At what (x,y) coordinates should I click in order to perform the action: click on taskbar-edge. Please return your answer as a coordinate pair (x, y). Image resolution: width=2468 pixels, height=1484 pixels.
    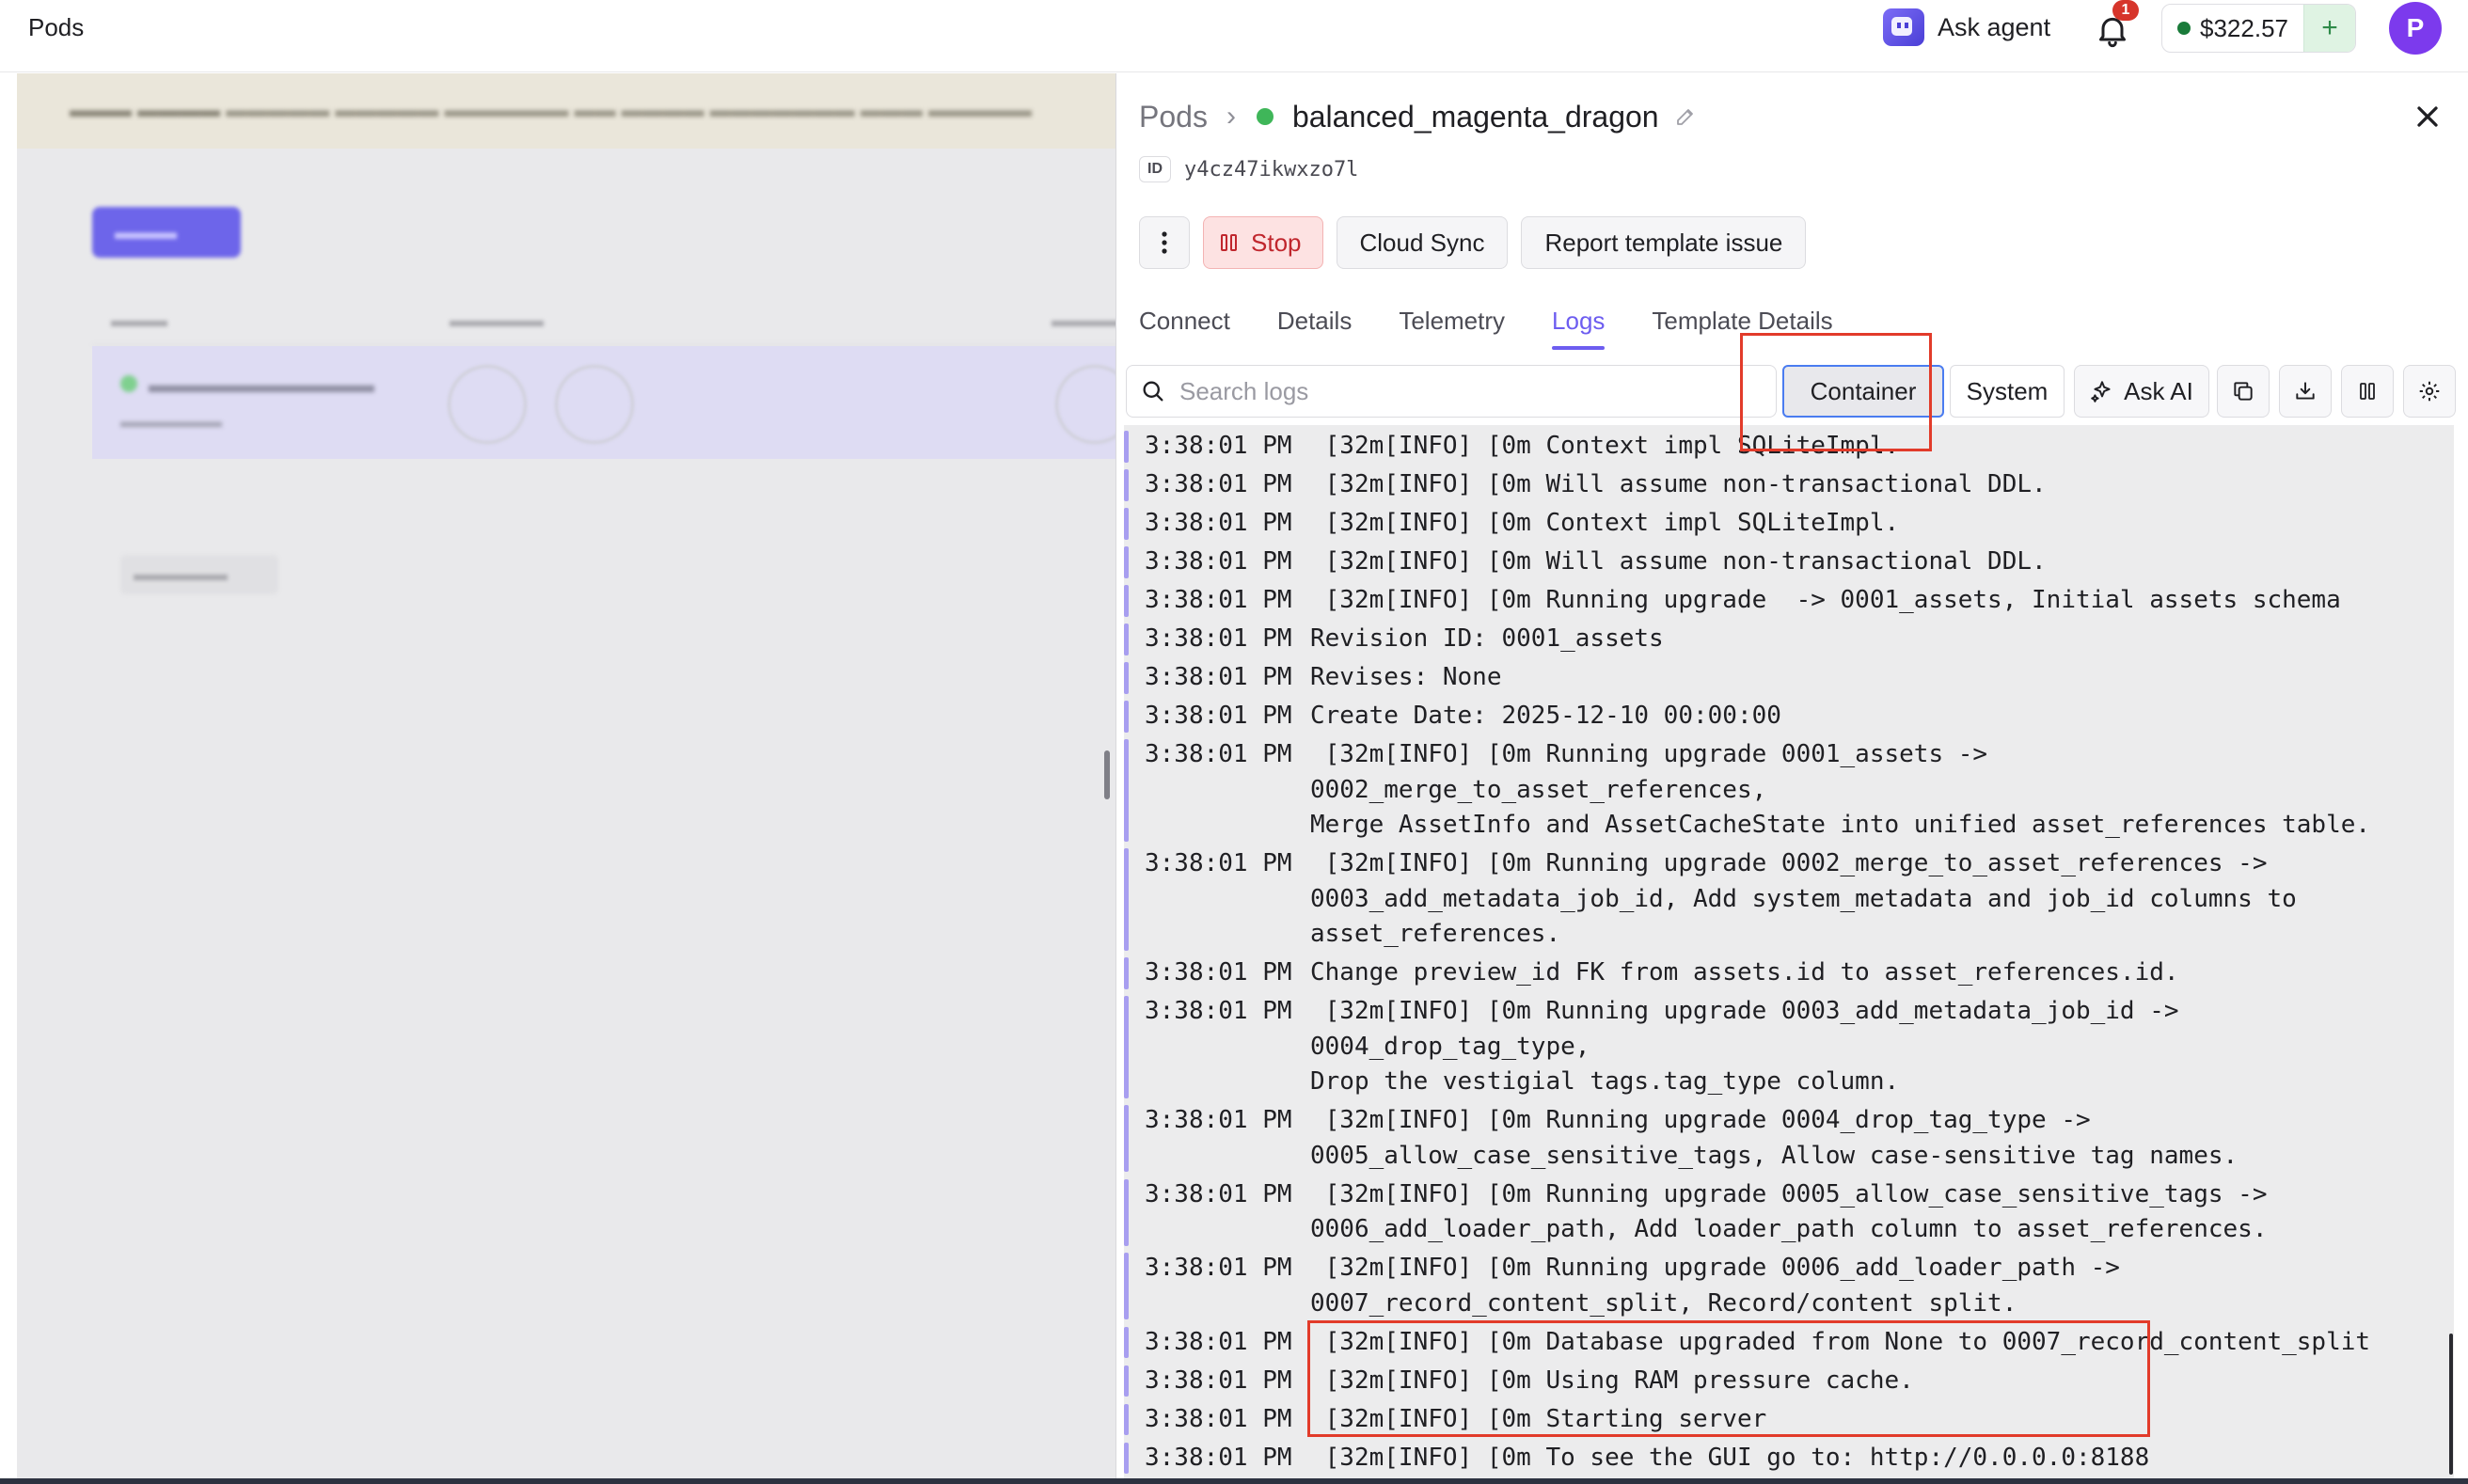
    Looking at the image, I should click on (1234, 1481).